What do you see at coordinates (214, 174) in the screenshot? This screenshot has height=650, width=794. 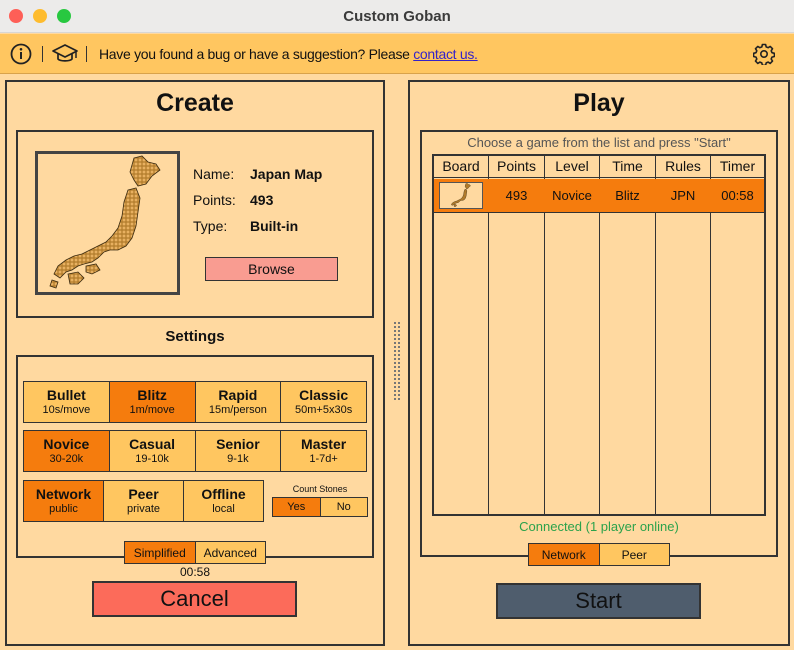 I see `map-name-row: Name:` at bounding box center [214, 174].